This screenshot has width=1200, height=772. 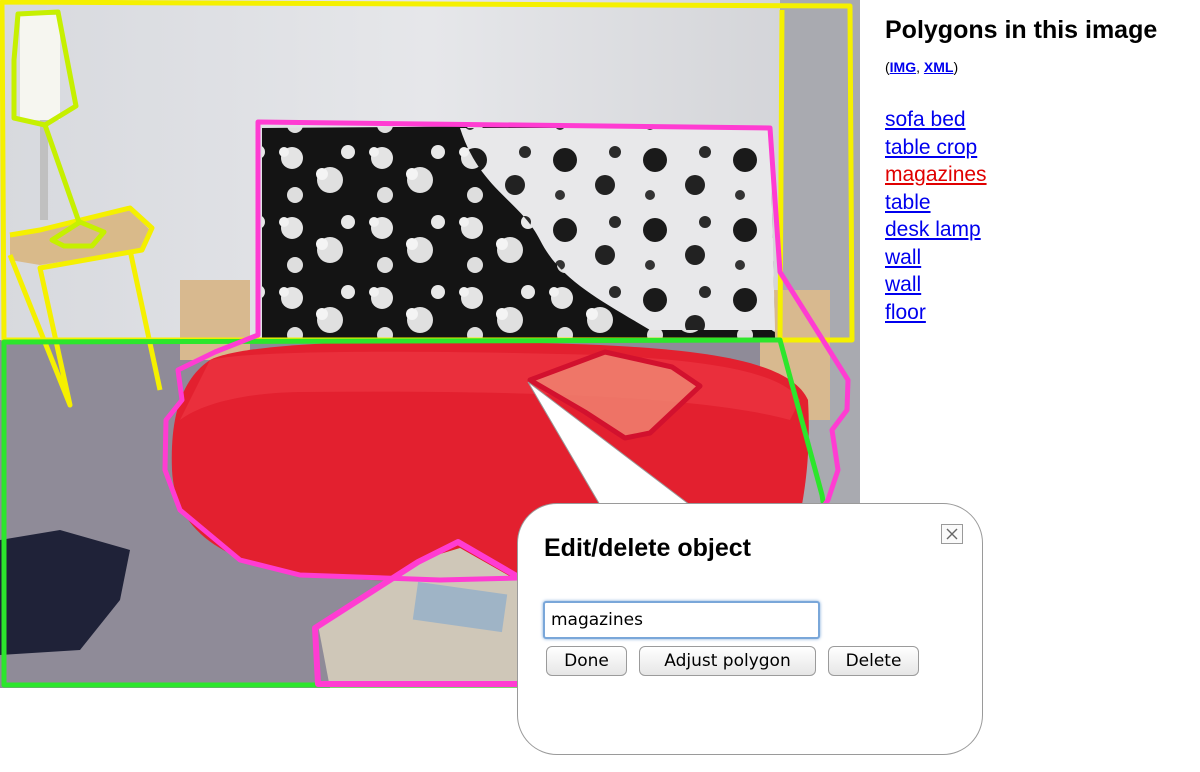 What do you see at coordinates (873, 661) in the screenshot?
I see `delete-button: Delete` at bounding box center [873, 661].